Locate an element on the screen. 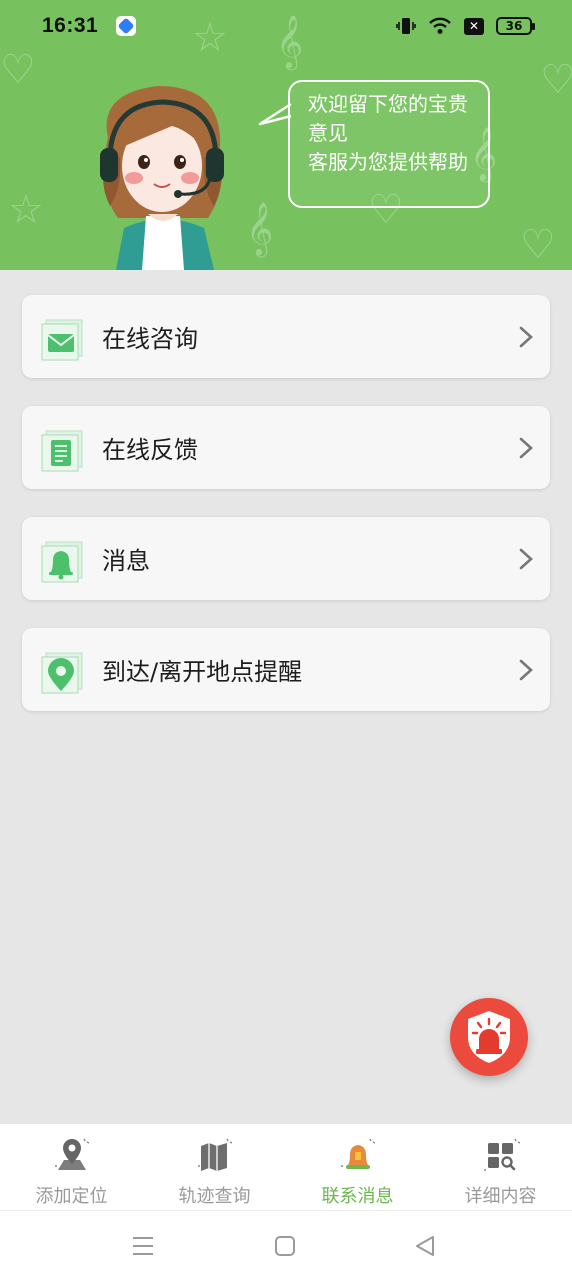  no-sim-icon: ✕ is located at coordinates (474, 26).